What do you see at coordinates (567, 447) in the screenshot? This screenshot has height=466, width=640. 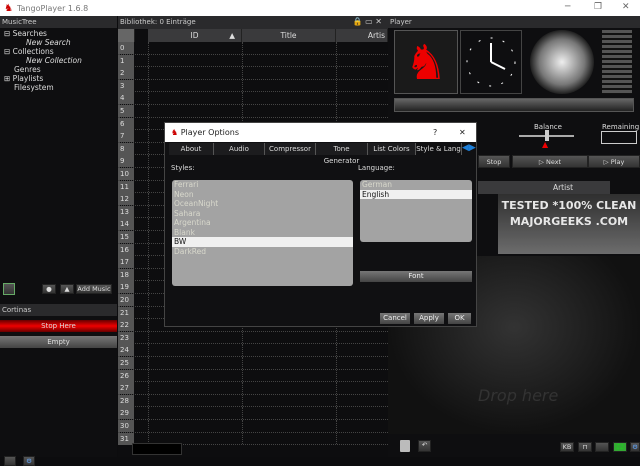 I see `kb-button: KB` at bounding box center [567, 447].